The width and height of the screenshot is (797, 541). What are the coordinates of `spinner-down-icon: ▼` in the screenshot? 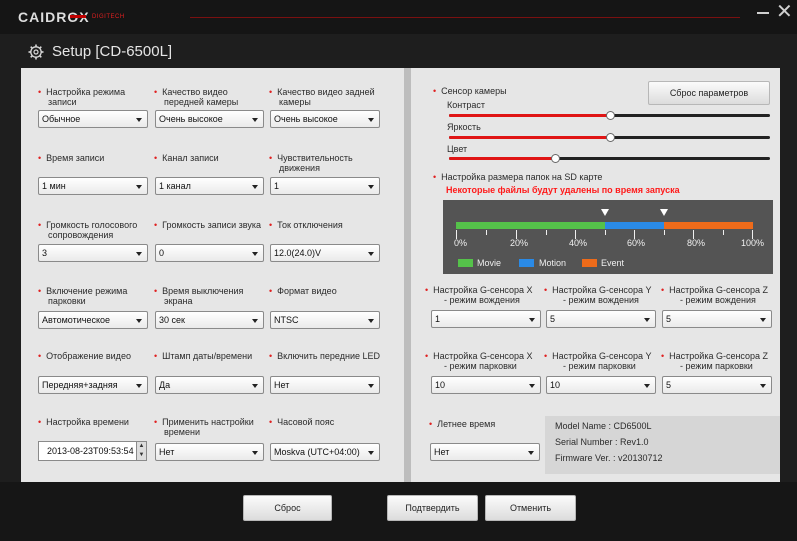 It's located at (141, 455).